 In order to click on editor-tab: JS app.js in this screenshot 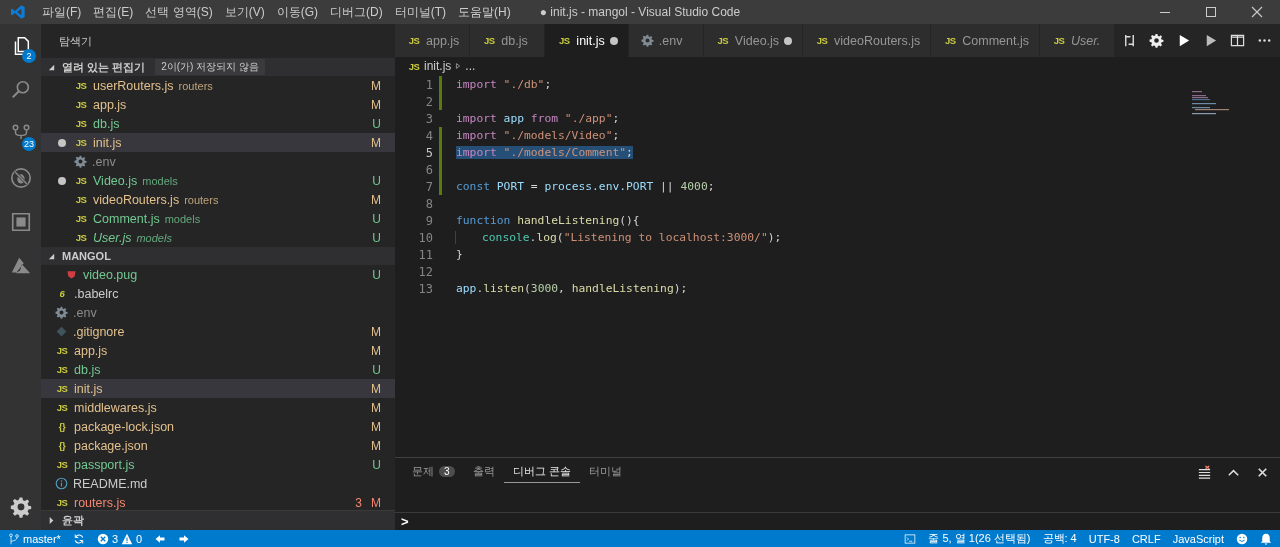, I will do `click(433, 40)`.